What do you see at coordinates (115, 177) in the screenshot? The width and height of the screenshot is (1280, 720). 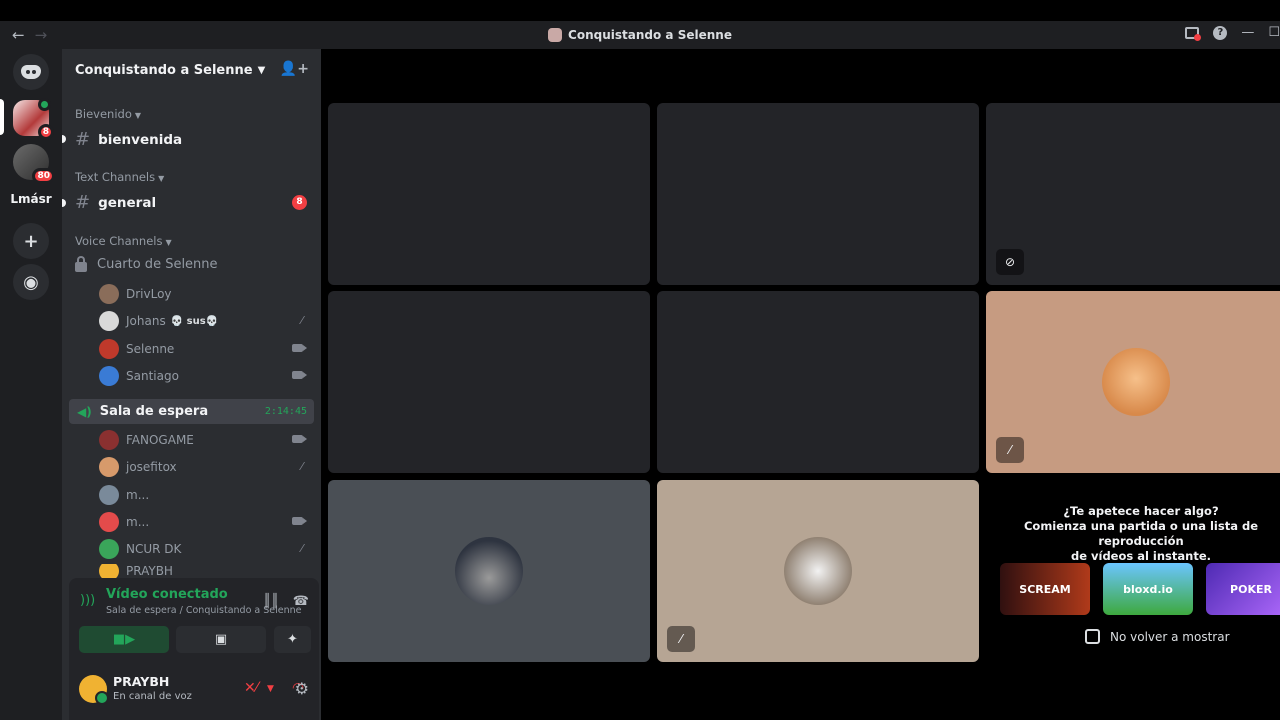 I see `category-text-label: Text Channels` at bounding box center [115, 177].